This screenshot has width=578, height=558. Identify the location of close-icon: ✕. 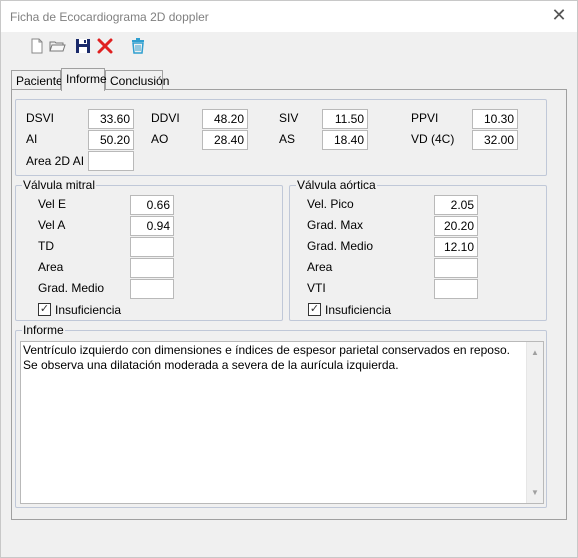
(559, 15).